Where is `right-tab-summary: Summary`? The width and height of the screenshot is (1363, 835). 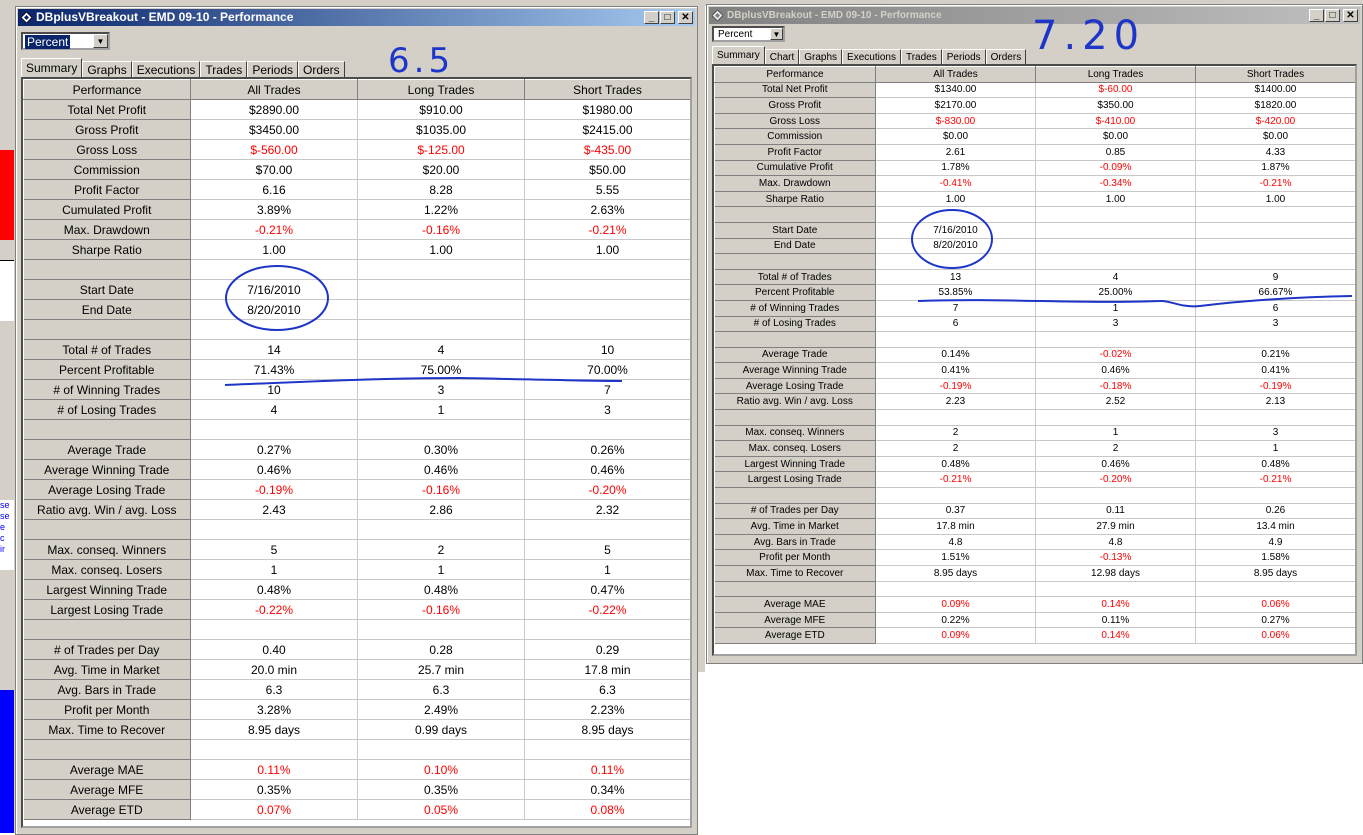 right-tab-summary: Summary is located at coordinates (738, 55).